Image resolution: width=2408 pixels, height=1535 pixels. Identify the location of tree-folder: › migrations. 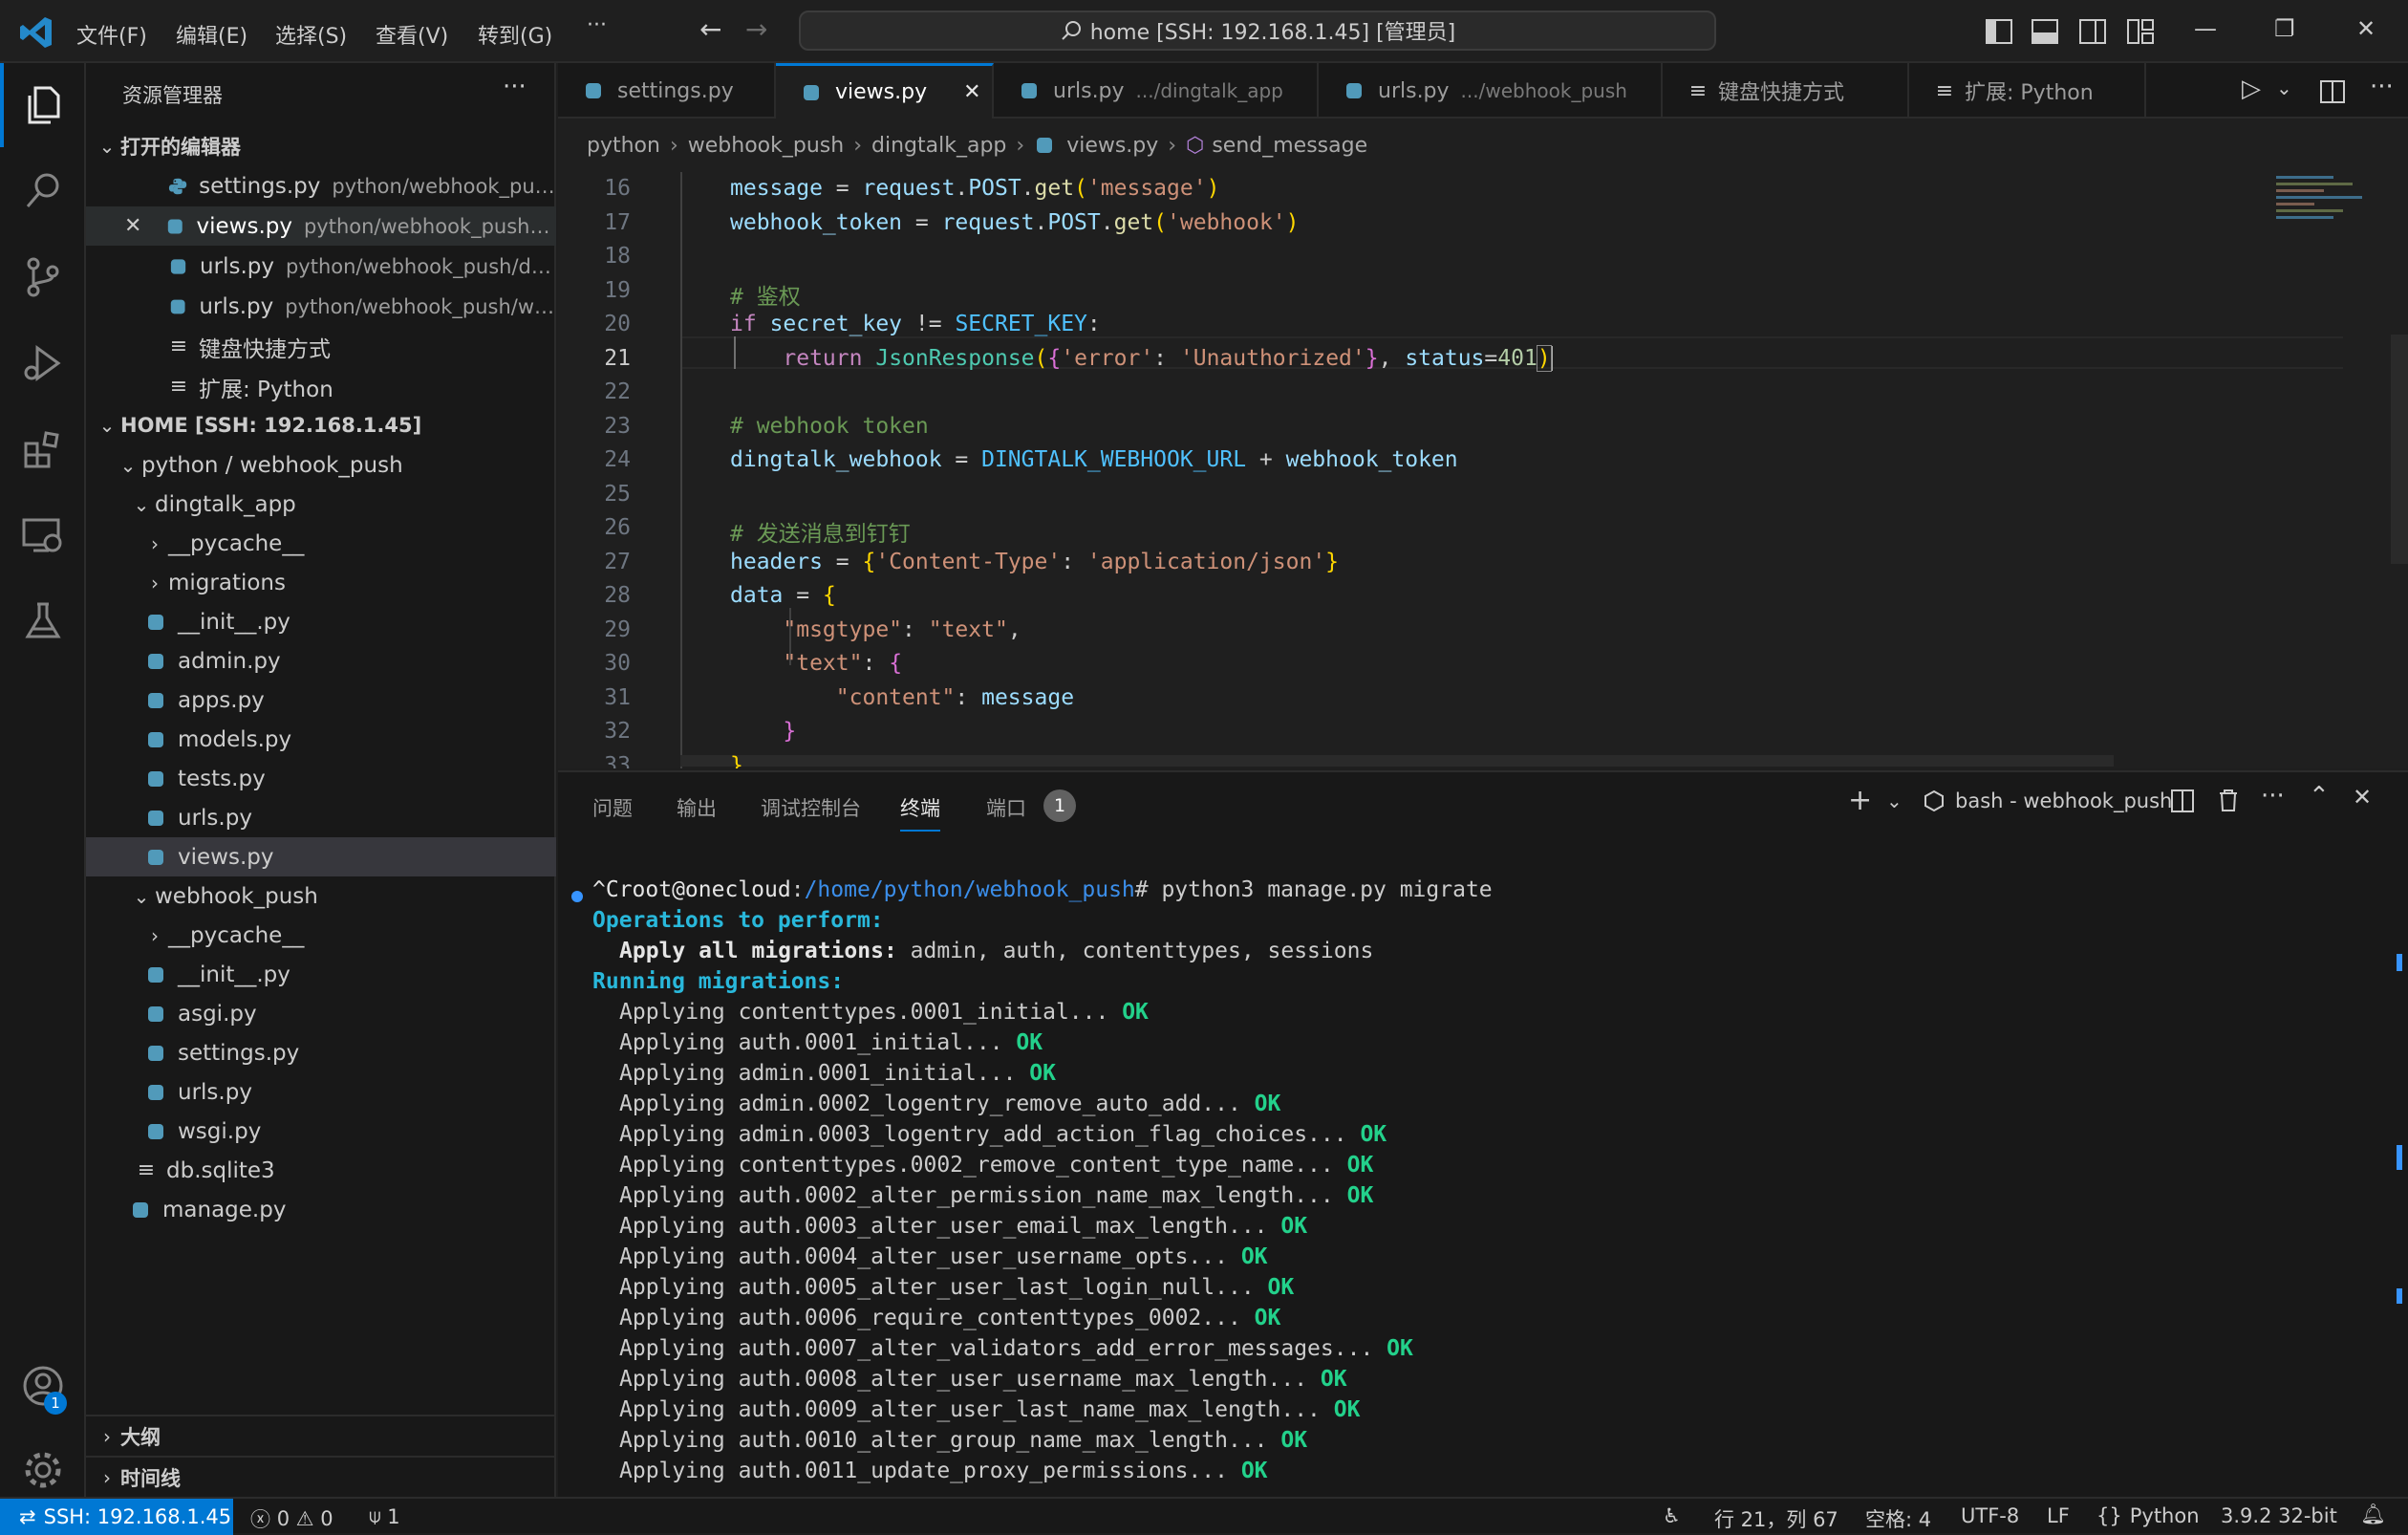
(321, 583).